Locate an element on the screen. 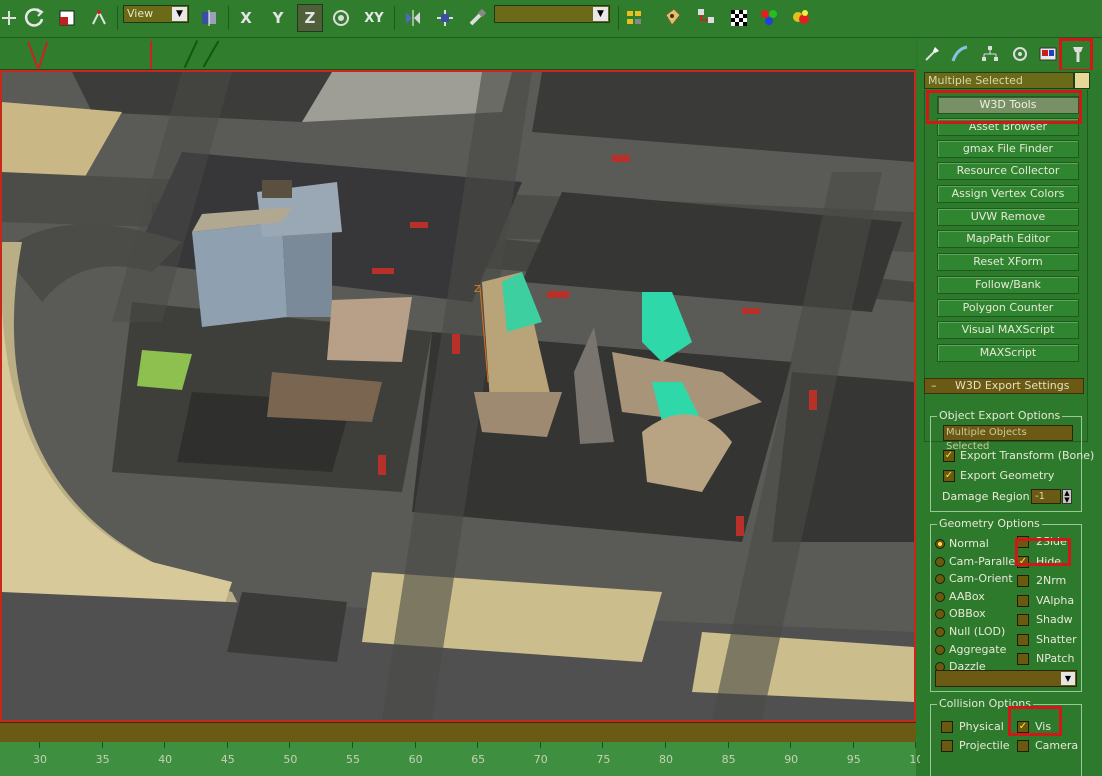 The image size is (1102, 776). quick-render-icon is located at coordinates (801, 18).